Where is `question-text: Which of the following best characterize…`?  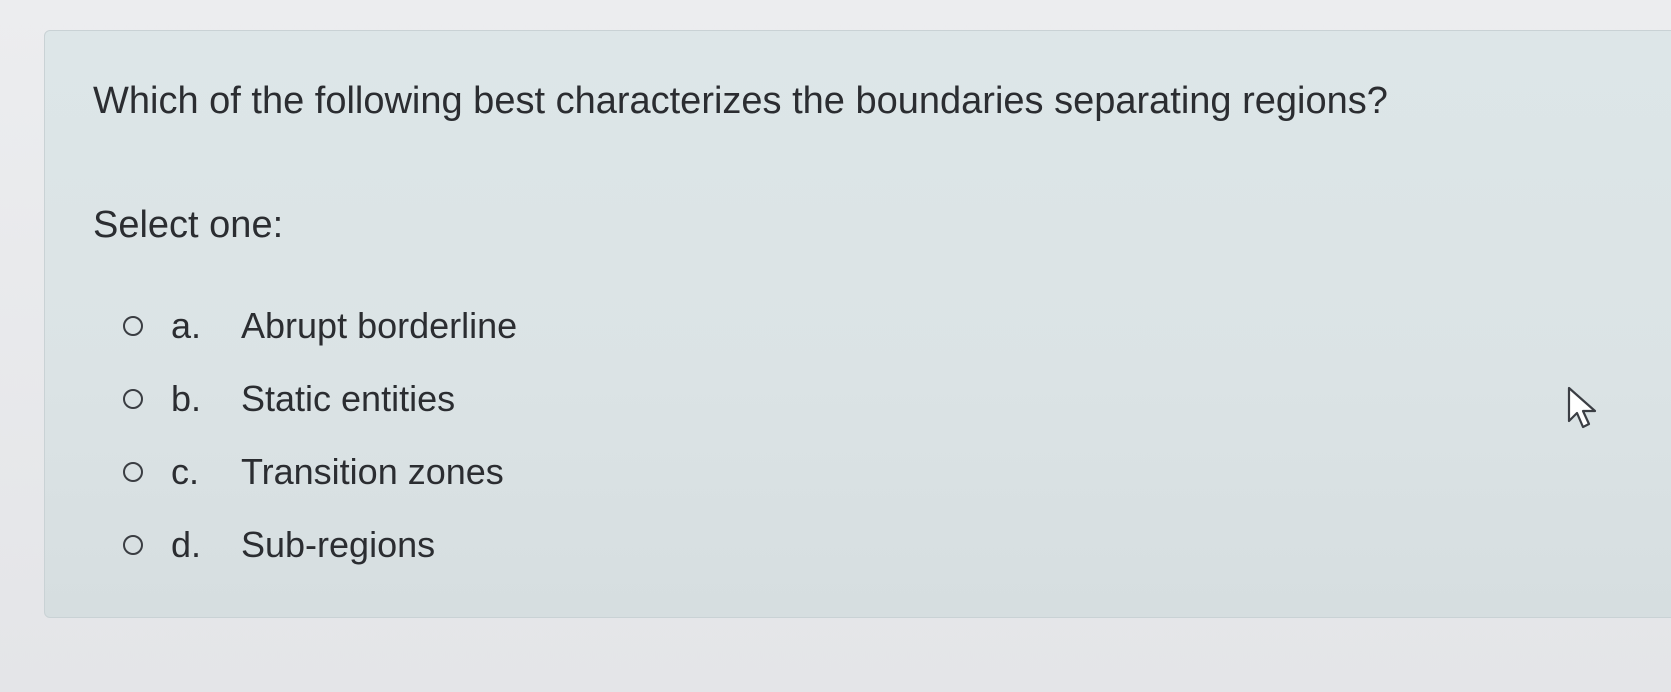
question-text: Which of the following best characterize… is located at coordinates (740, 101).